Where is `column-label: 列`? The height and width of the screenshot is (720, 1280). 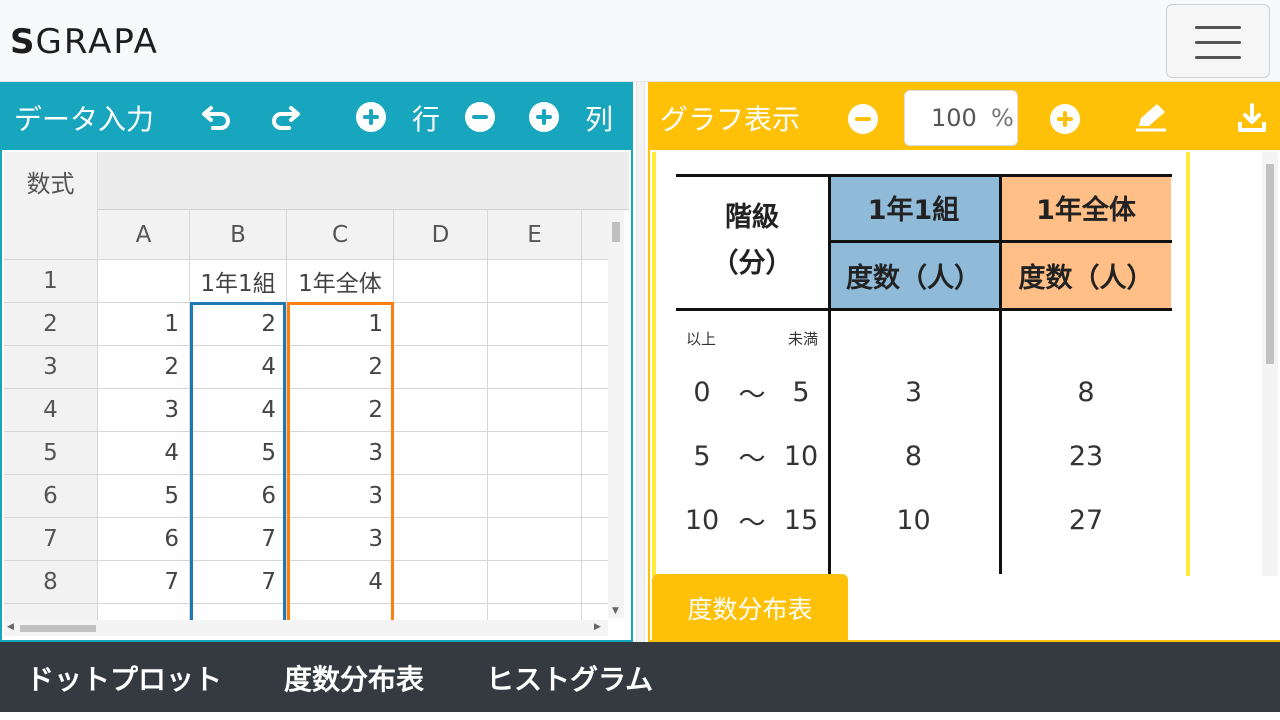 column-label: 列 is located at coordinates (599, 119).